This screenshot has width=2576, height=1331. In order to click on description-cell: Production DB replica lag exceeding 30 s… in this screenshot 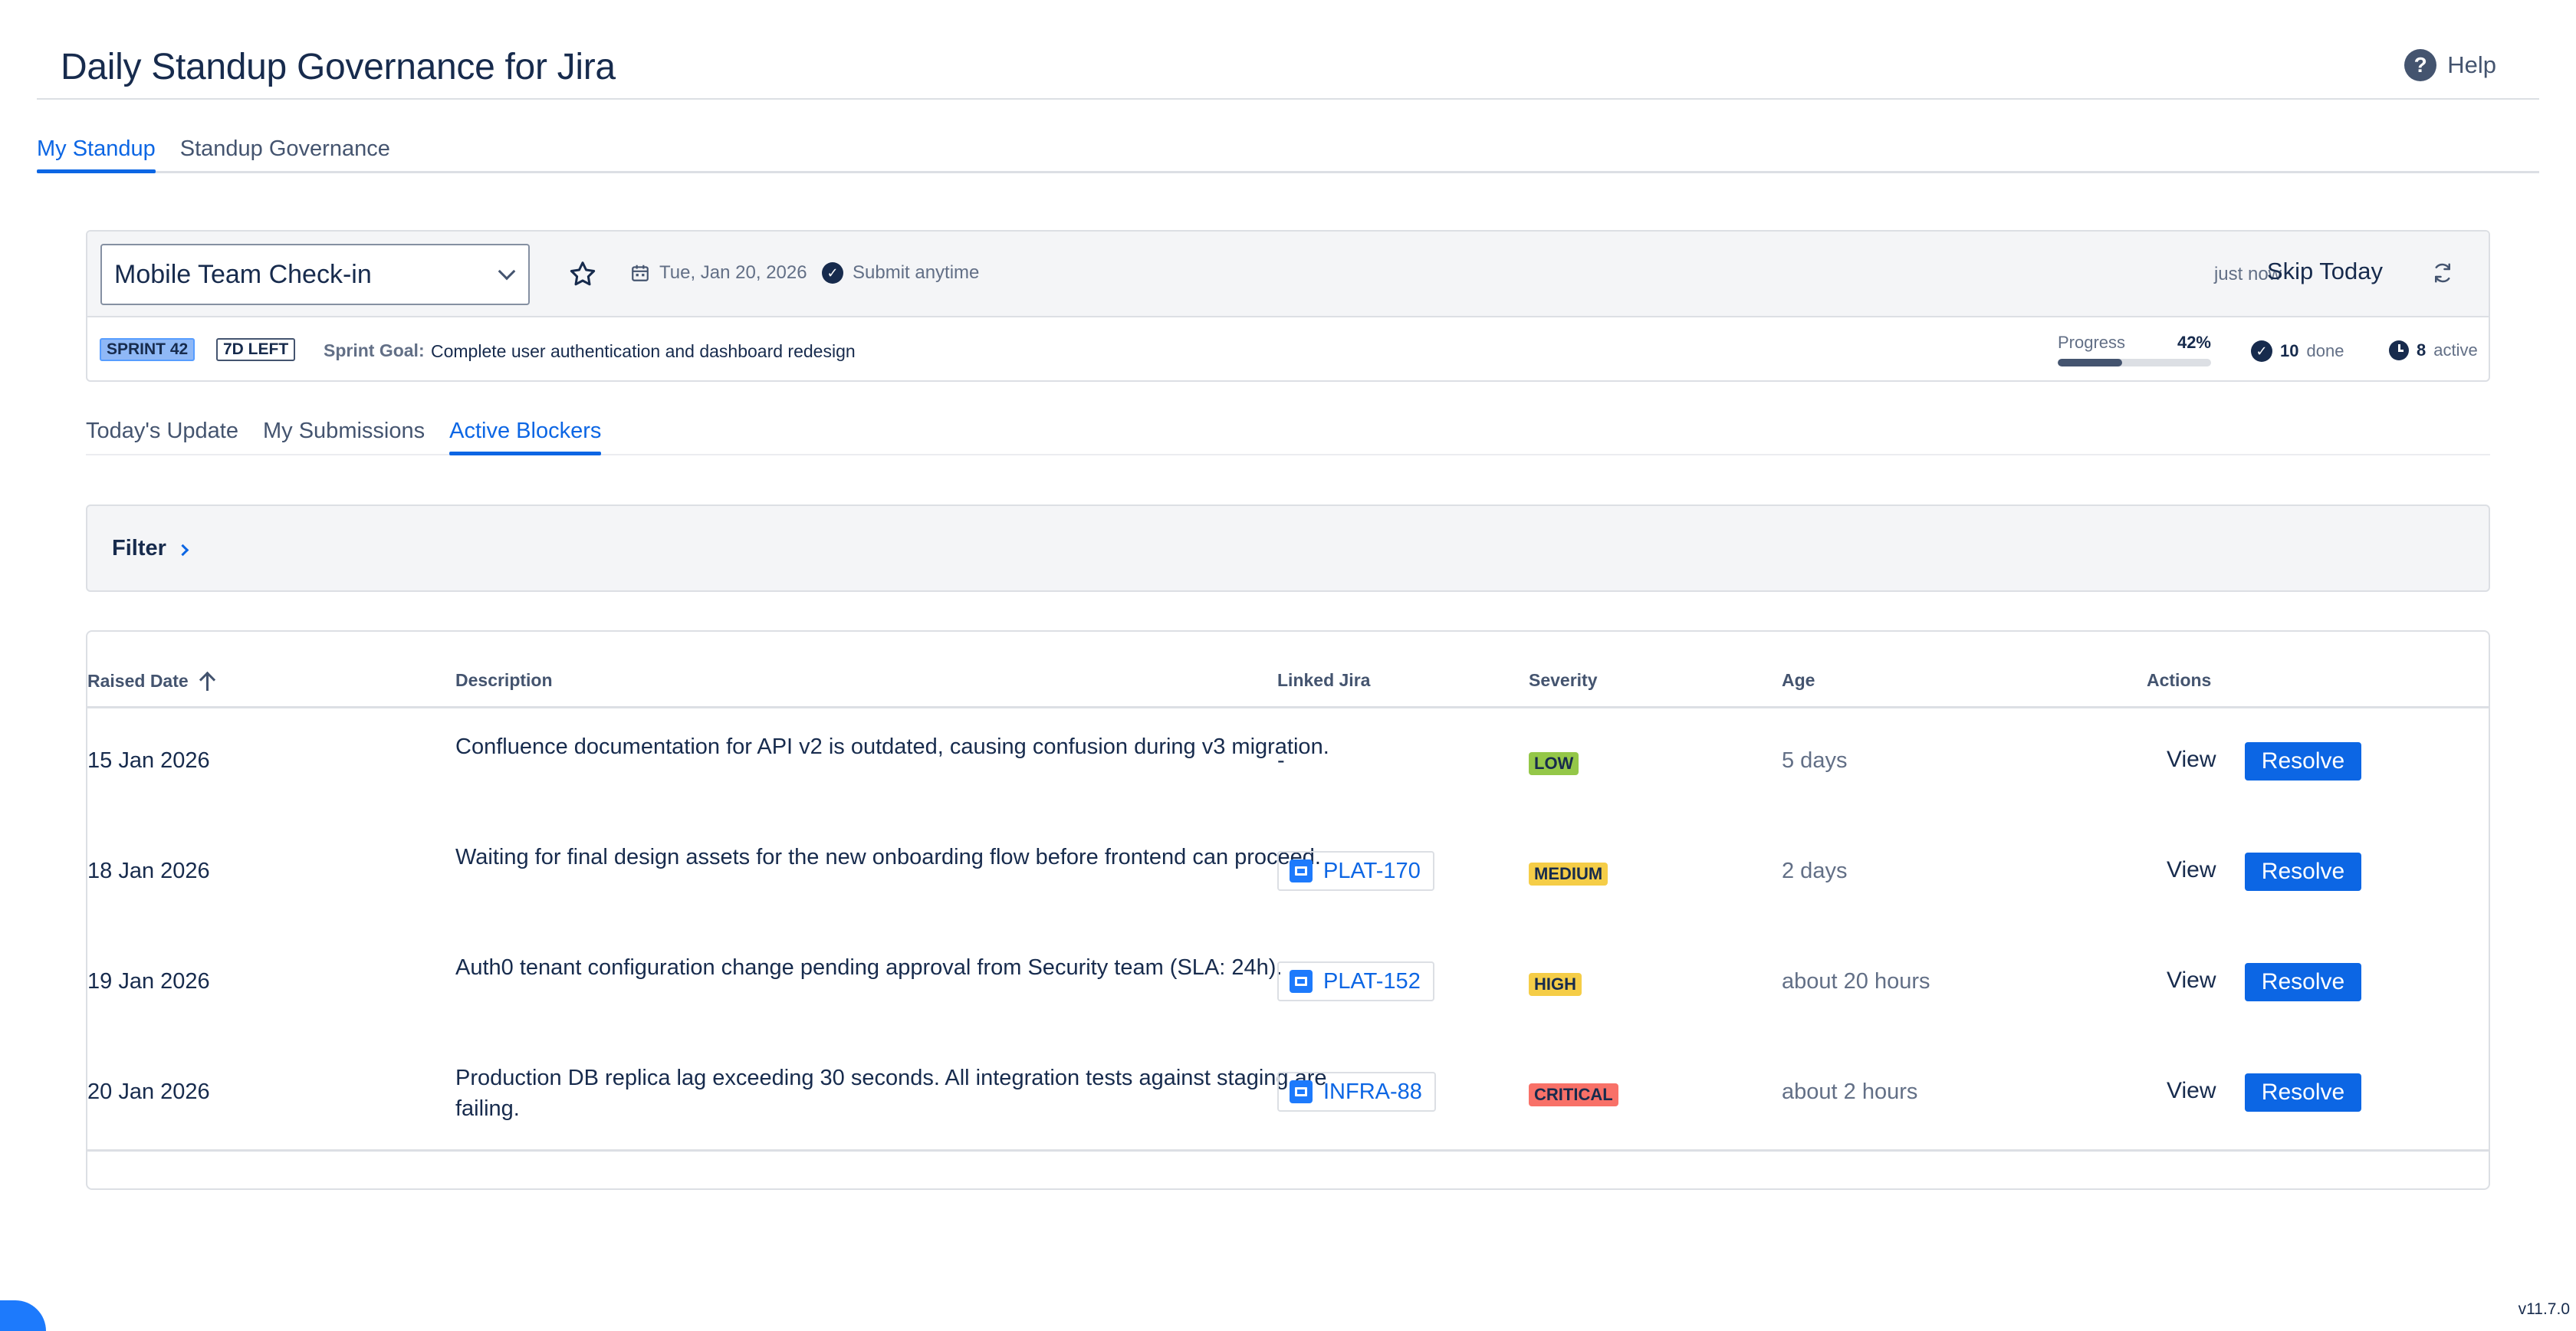, I will do `click(891, 1093)`.